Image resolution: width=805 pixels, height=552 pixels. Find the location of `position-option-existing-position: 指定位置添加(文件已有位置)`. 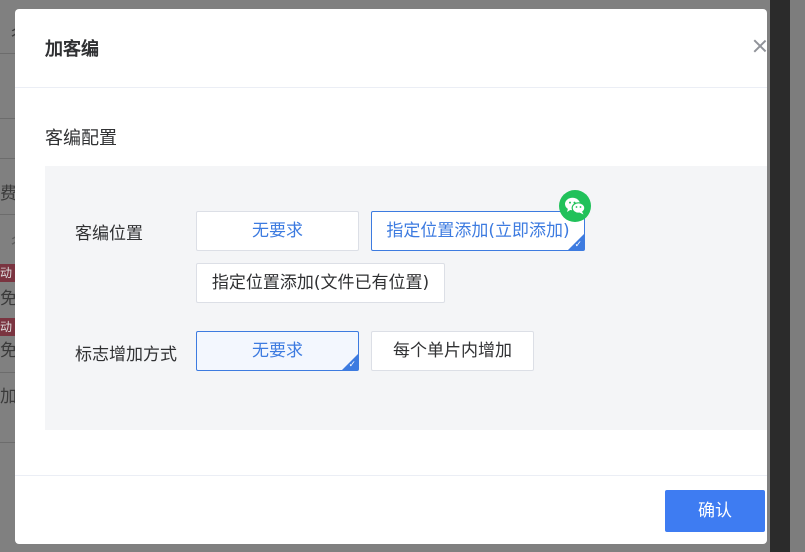

position-option-existing-position: 指定位置添加(文件已有位置) is located at coordinates (320, 283).